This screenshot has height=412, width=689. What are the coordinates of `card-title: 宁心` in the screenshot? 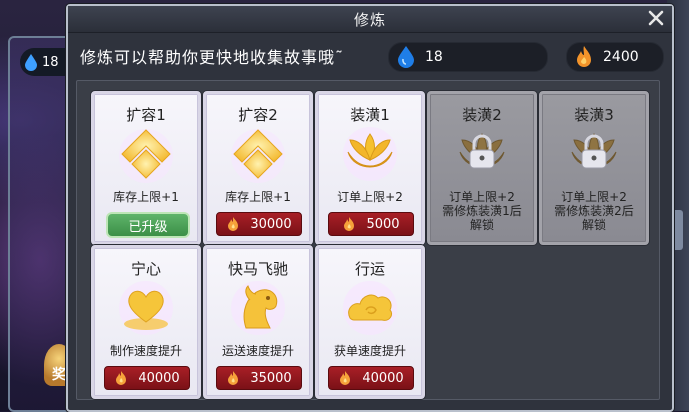 It's located at (145, 269).